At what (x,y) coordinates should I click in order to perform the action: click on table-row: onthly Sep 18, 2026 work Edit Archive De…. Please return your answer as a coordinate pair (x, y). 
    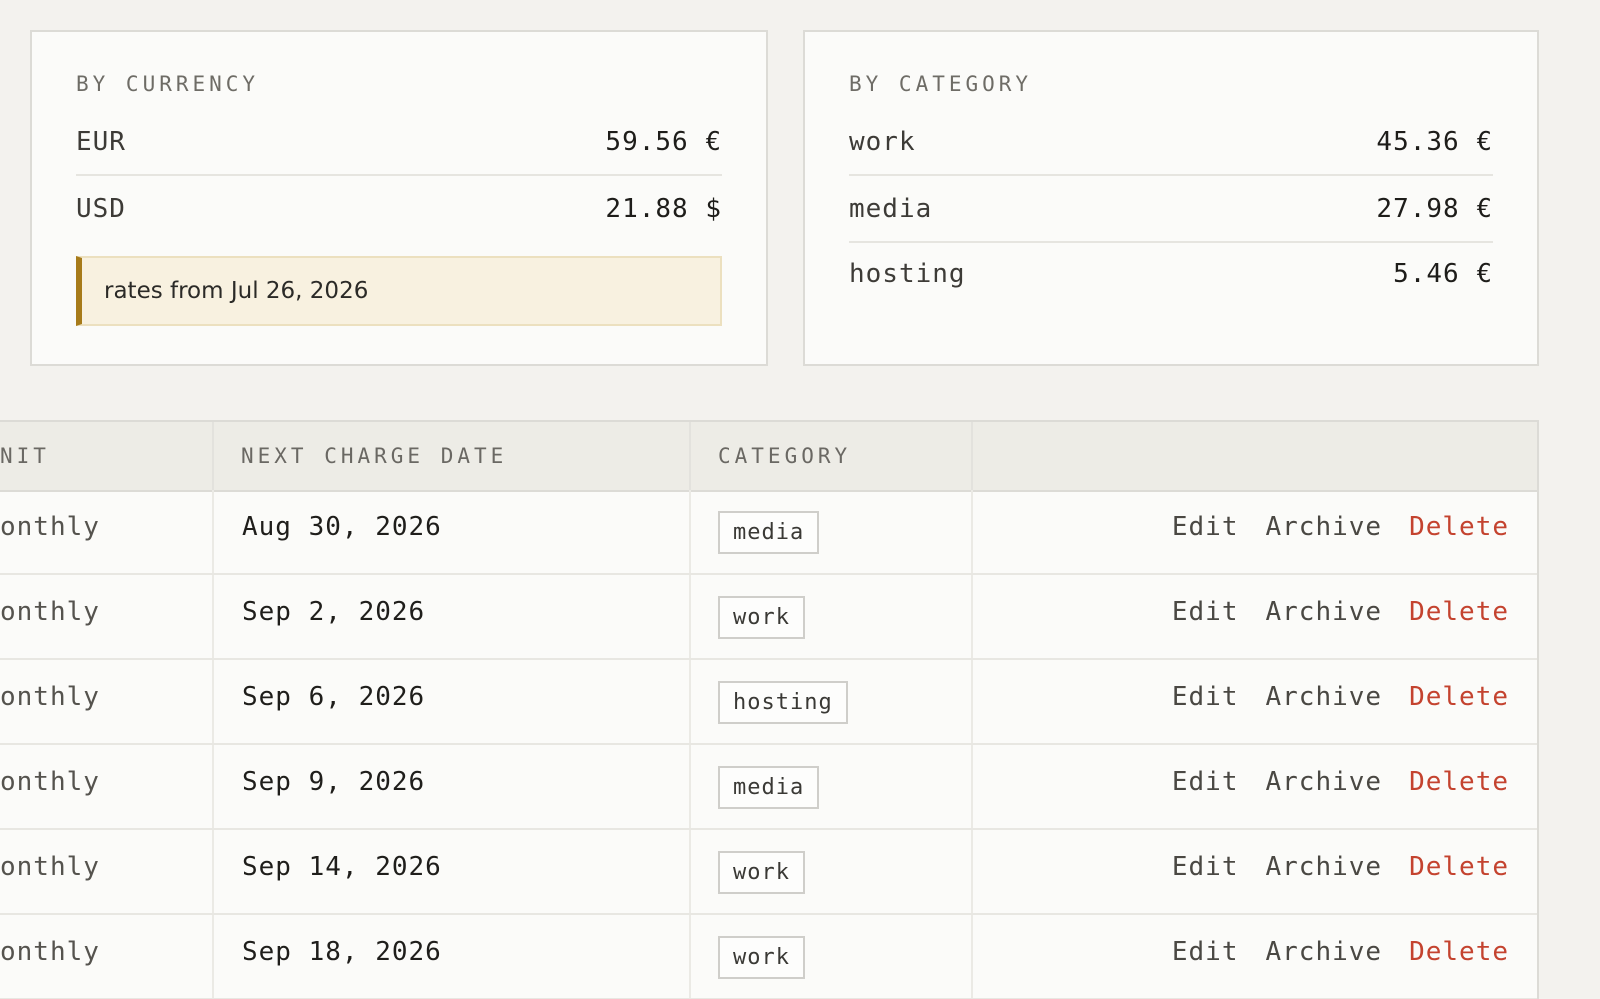
    Looking at the image, I should click on (768, 957).